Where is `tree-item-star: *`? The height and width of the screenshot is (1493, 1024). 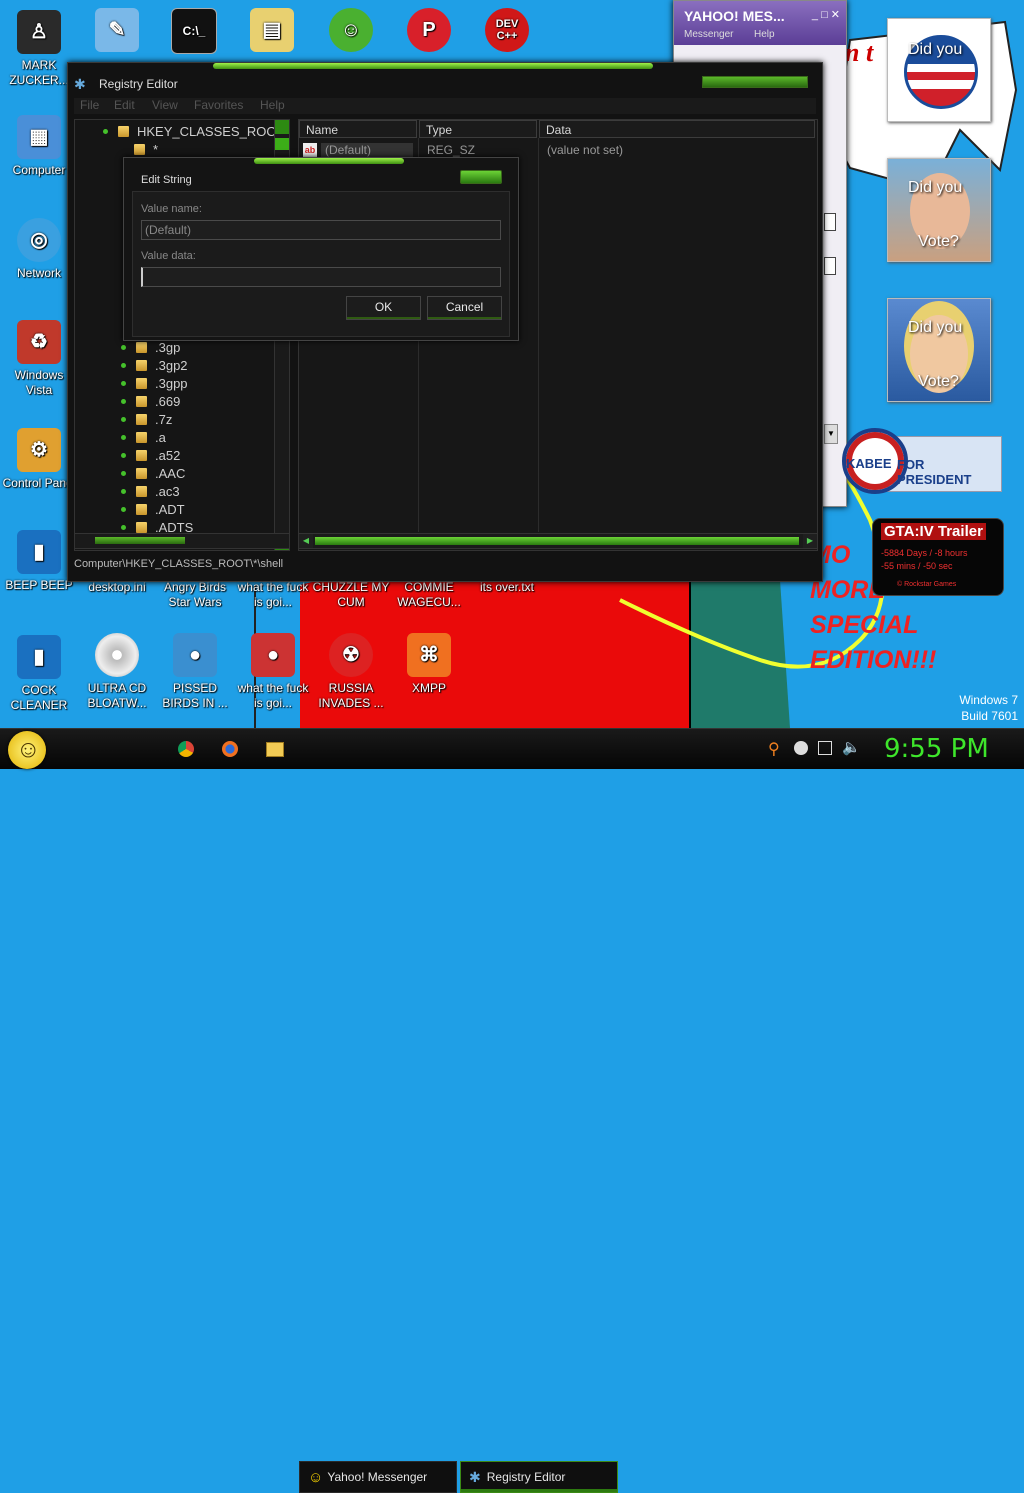 tree-item-star: * is located at coordinates (146, 149).